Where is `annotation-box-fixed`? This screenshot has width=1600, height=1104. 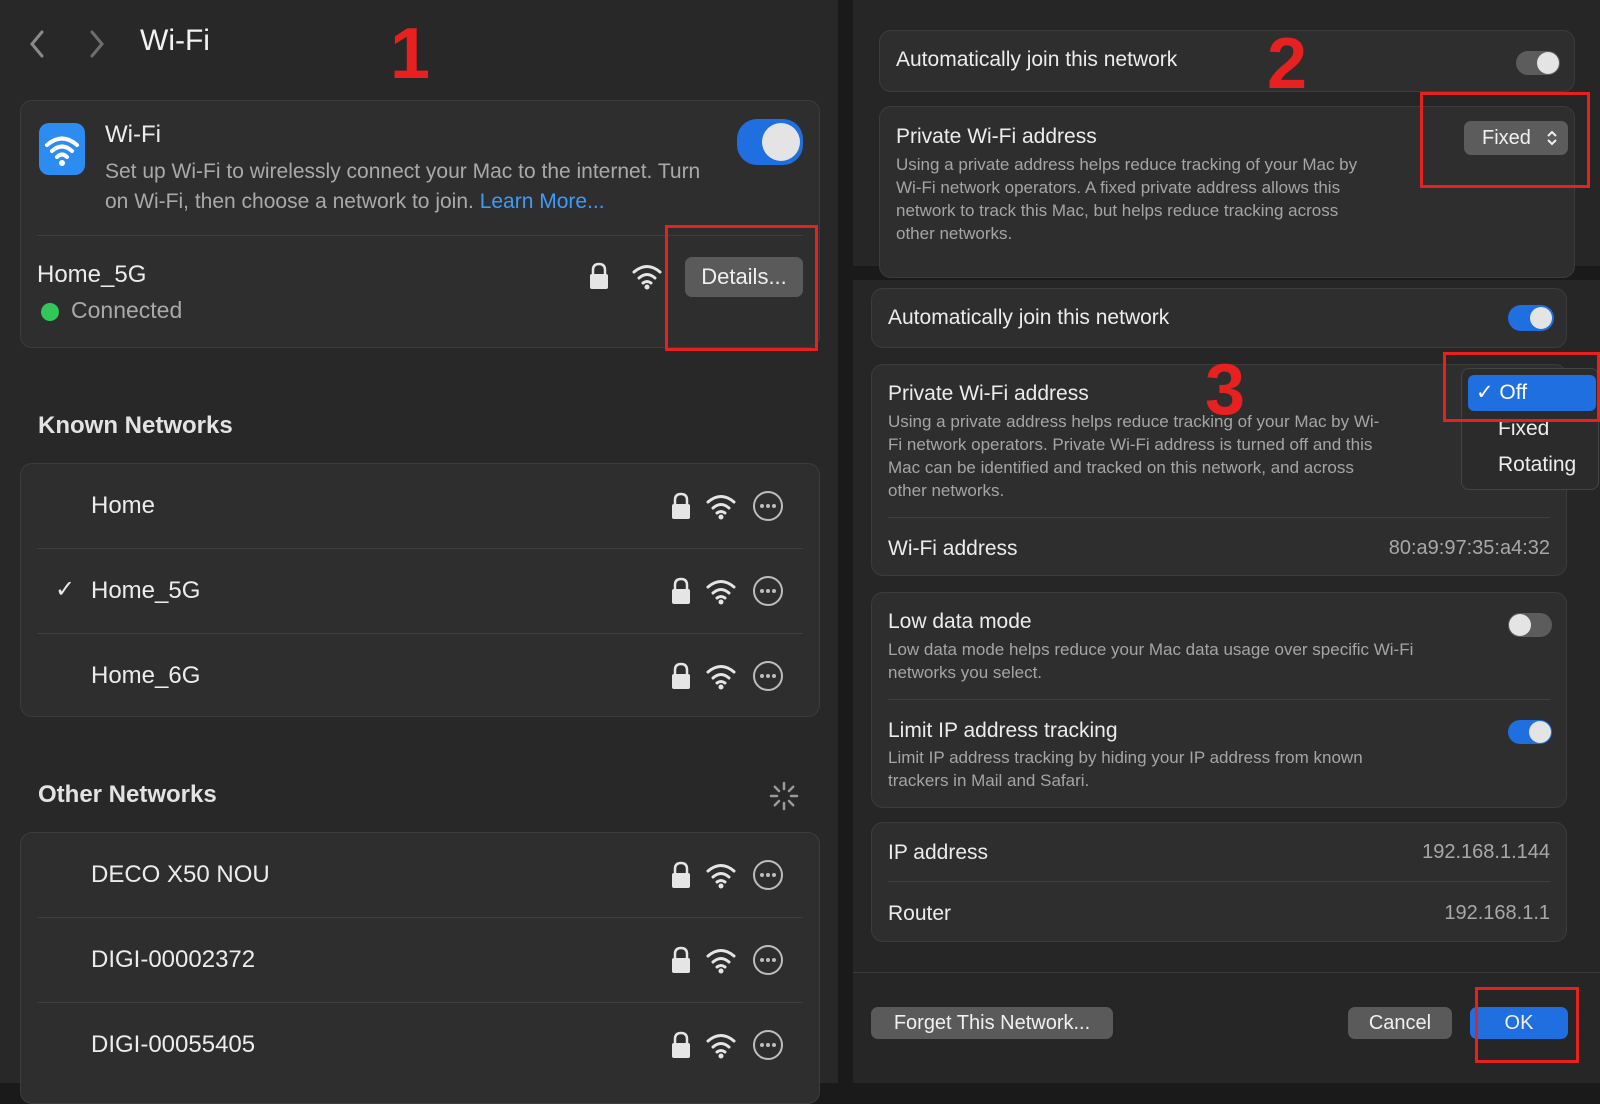
annotation-box-fixed is located at coordinates (1505, 140).